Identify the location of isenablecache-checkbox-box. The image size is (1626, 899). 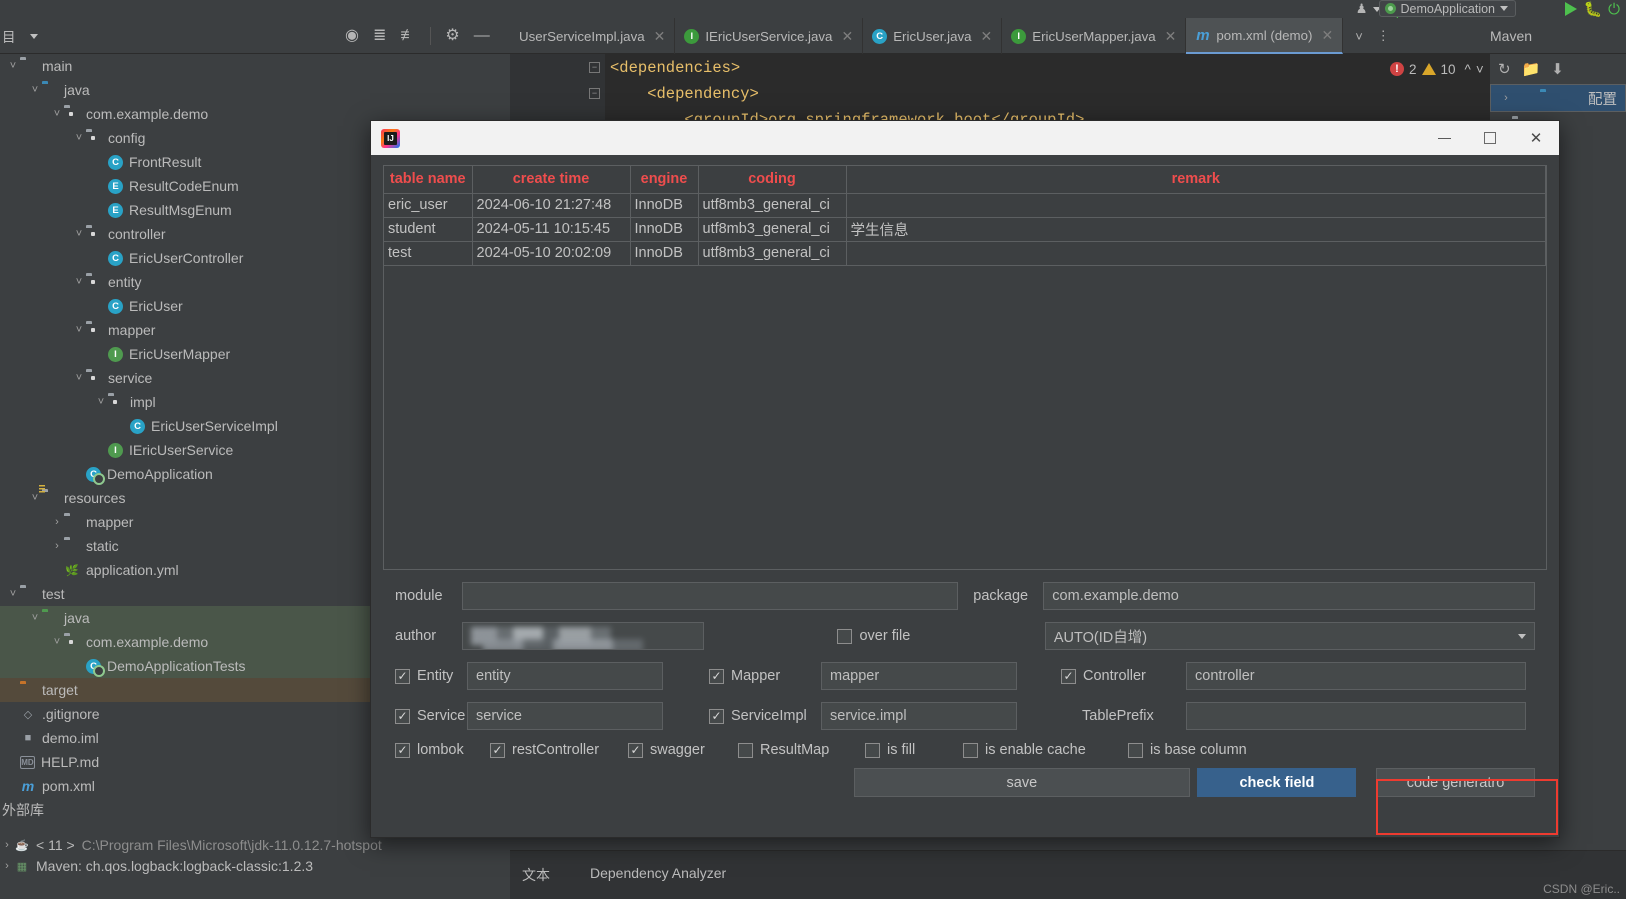
(970, 750).